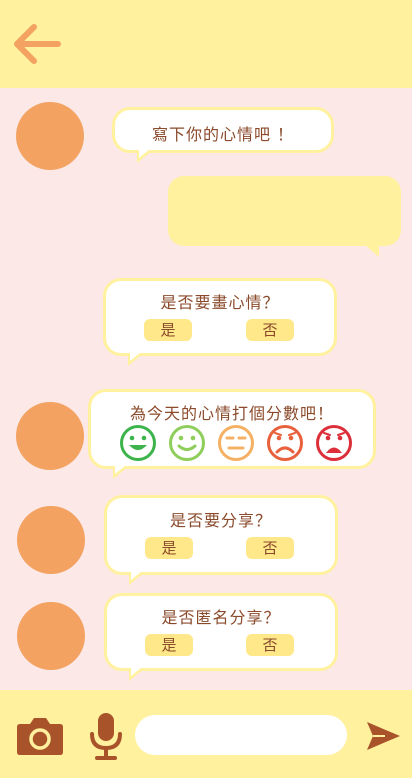 The image size is (412, 778). I want to click on prompt-text: 寫下你的心情吧 ！, so click(223, 134).